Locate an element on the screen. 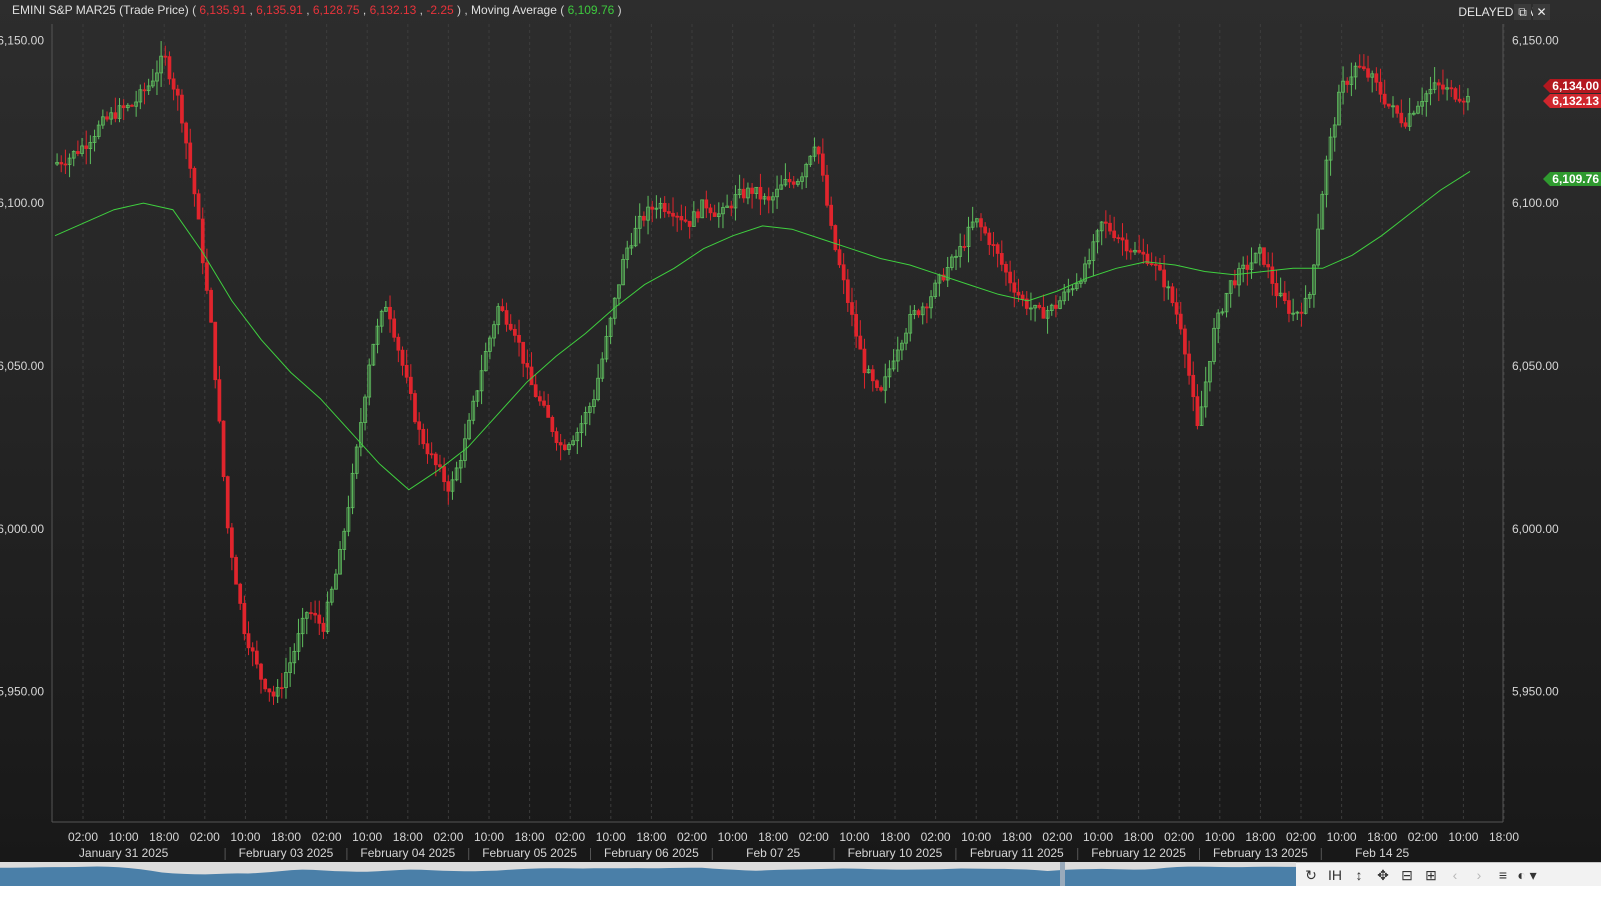 The width and height of the screenshot is (1609, 912). y-tick-label-right: 6,150.00 is located at coordinates (1535, 40).